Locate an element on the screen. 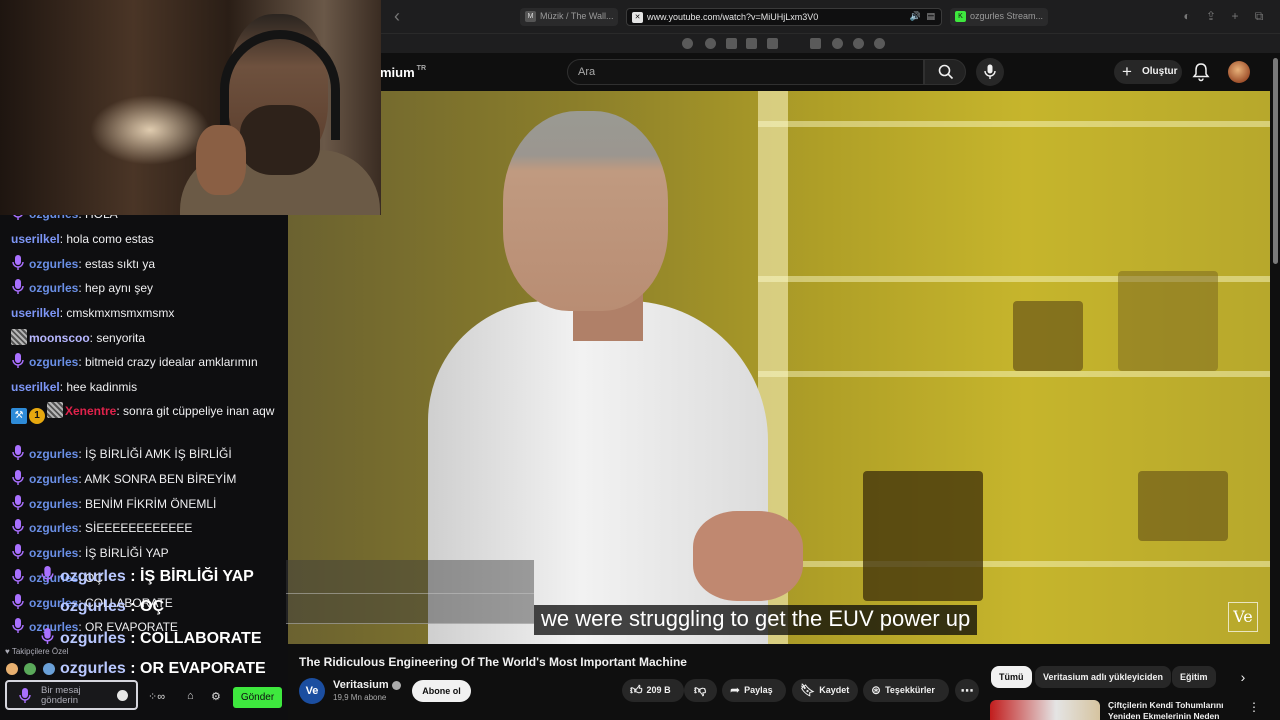  chat-message-input: Bir mesaj gönderin is located at coordinates (71, 695).